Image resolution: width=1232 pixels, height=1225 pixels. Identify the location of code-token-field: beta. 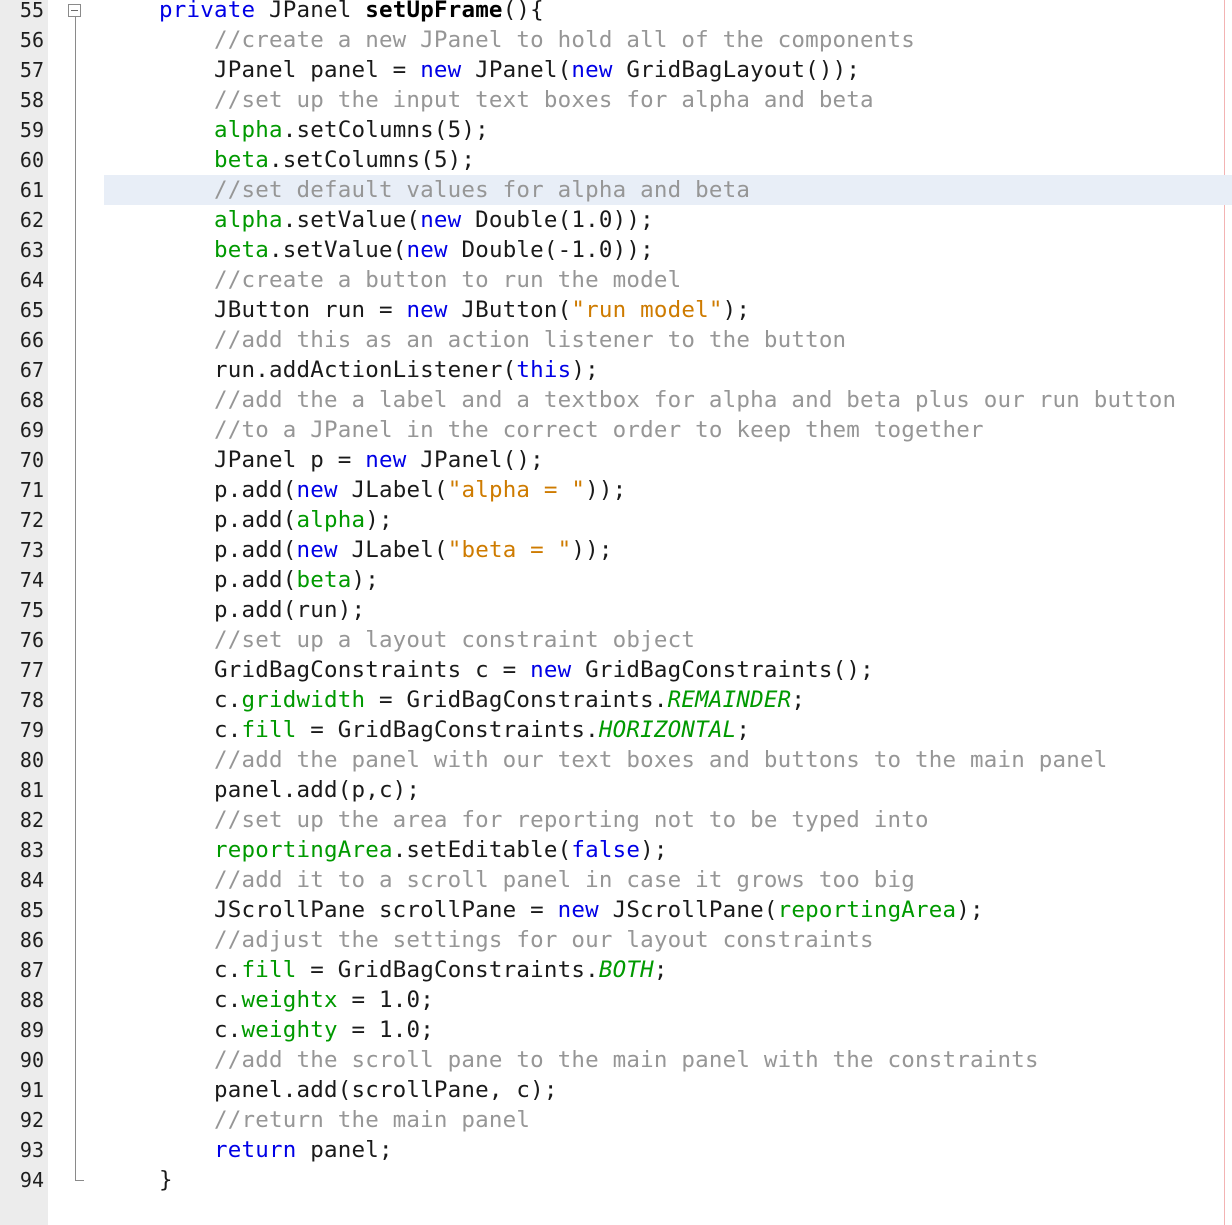
(241, 250).